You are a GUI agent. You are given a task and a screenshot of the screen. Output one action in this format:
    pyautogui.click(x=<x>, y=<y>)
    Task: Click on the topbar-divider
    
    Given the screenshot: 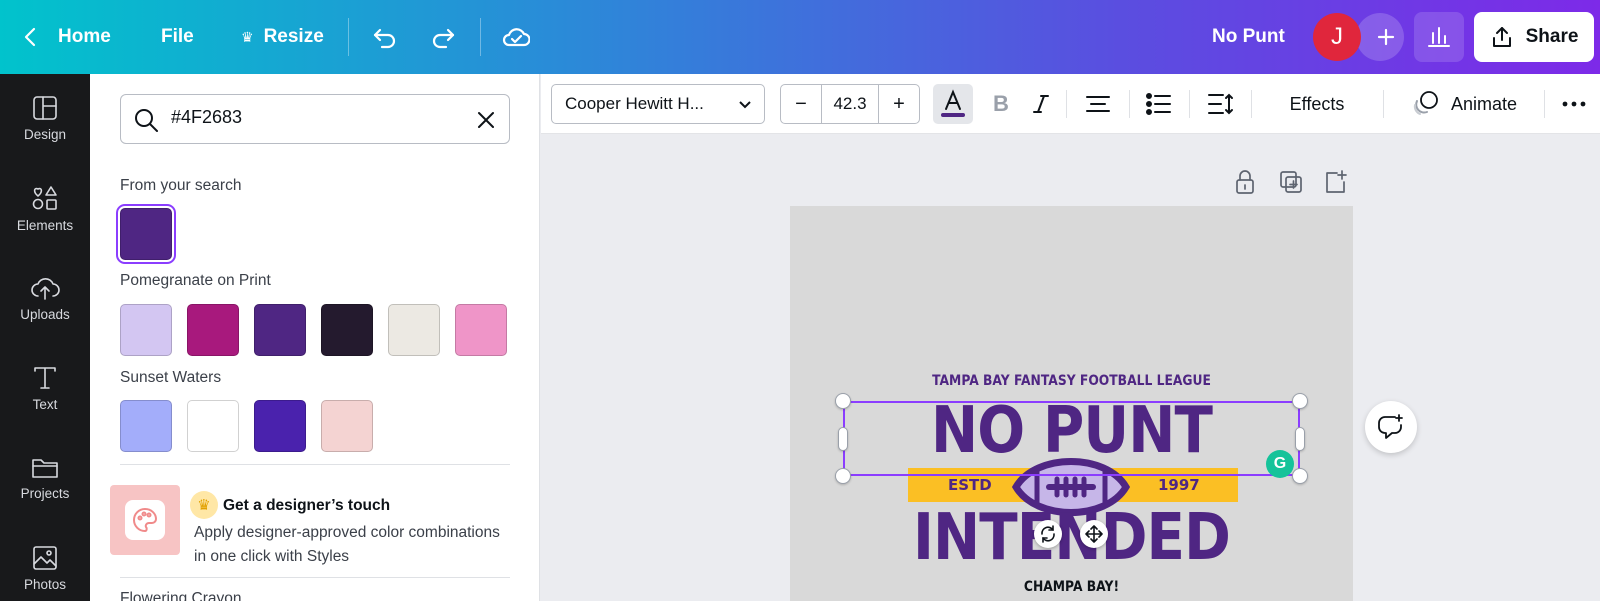 What is the action you would take?
    pyautogui.click(x=348, y=37)
    